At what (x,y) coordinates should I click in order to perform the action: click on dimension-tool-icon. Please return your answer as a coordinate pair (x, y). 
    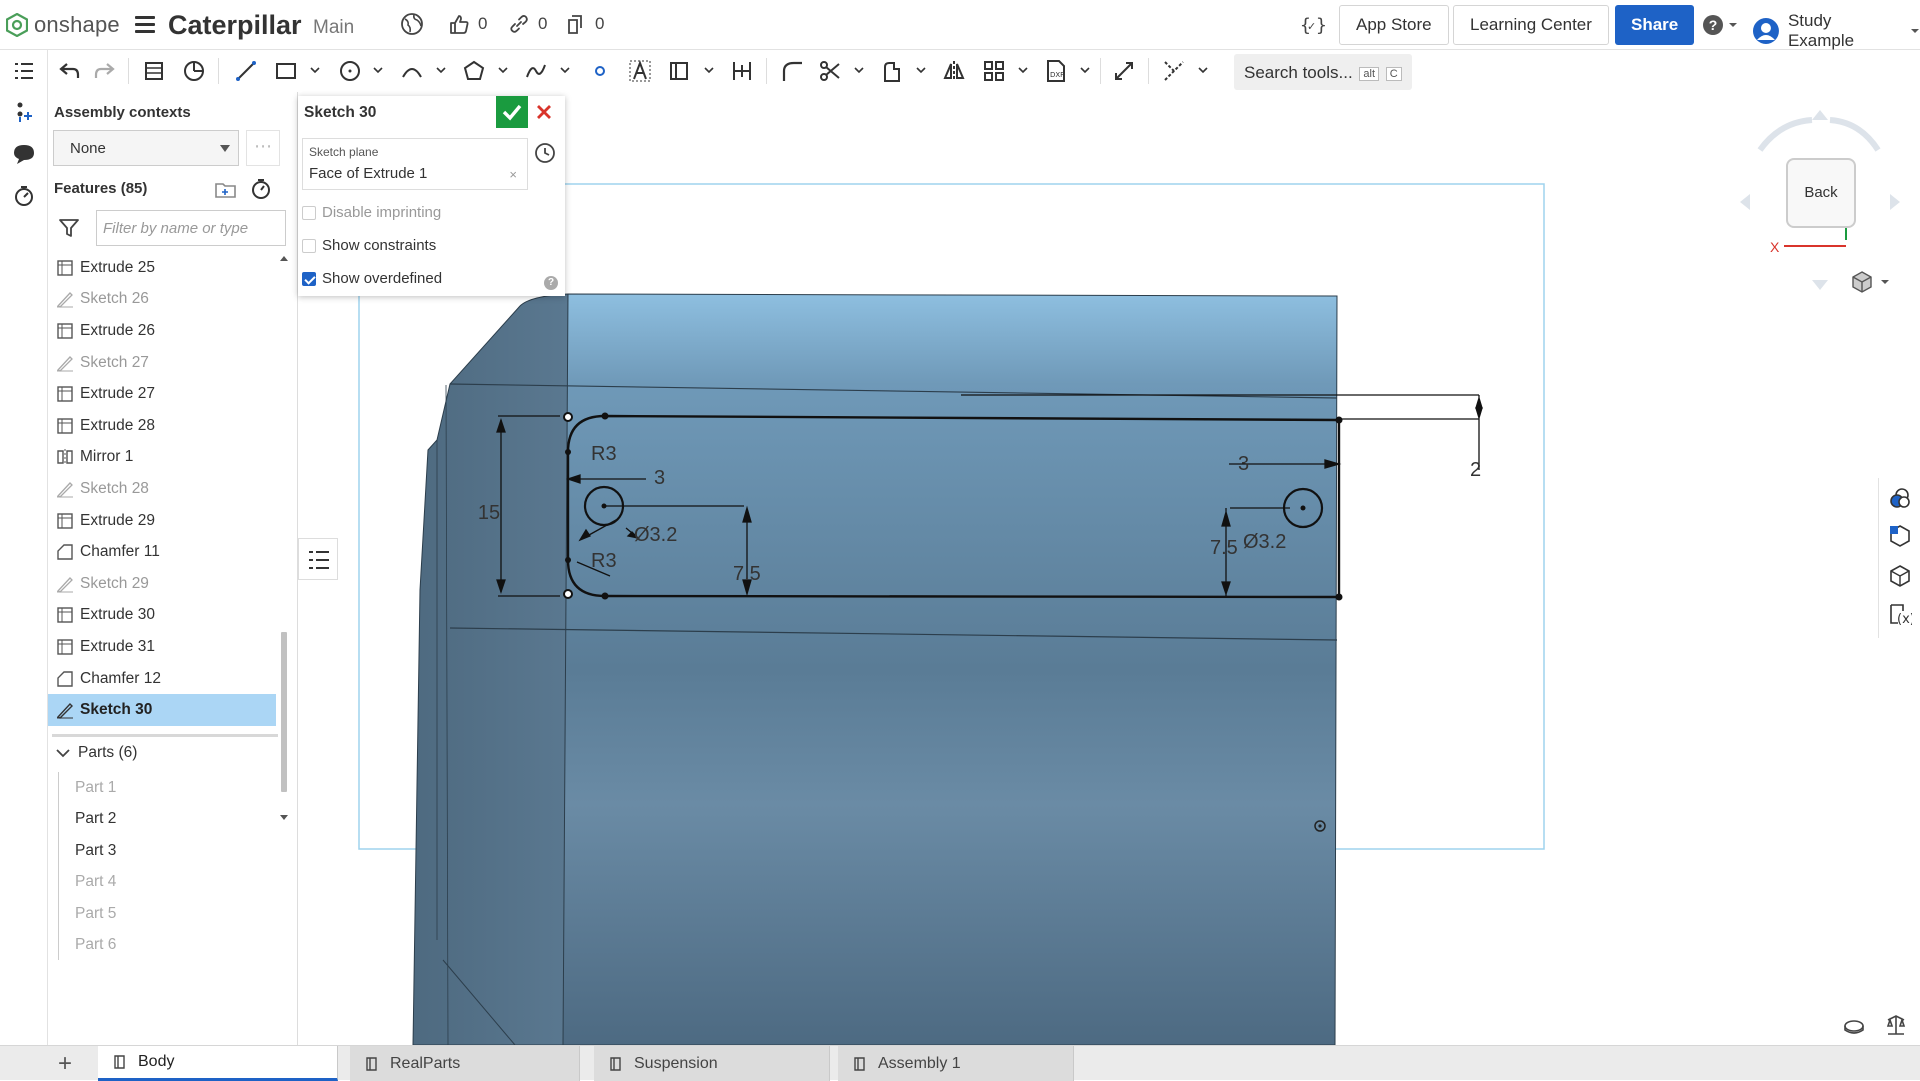
    Looking at the image, I should click on (742, 71).